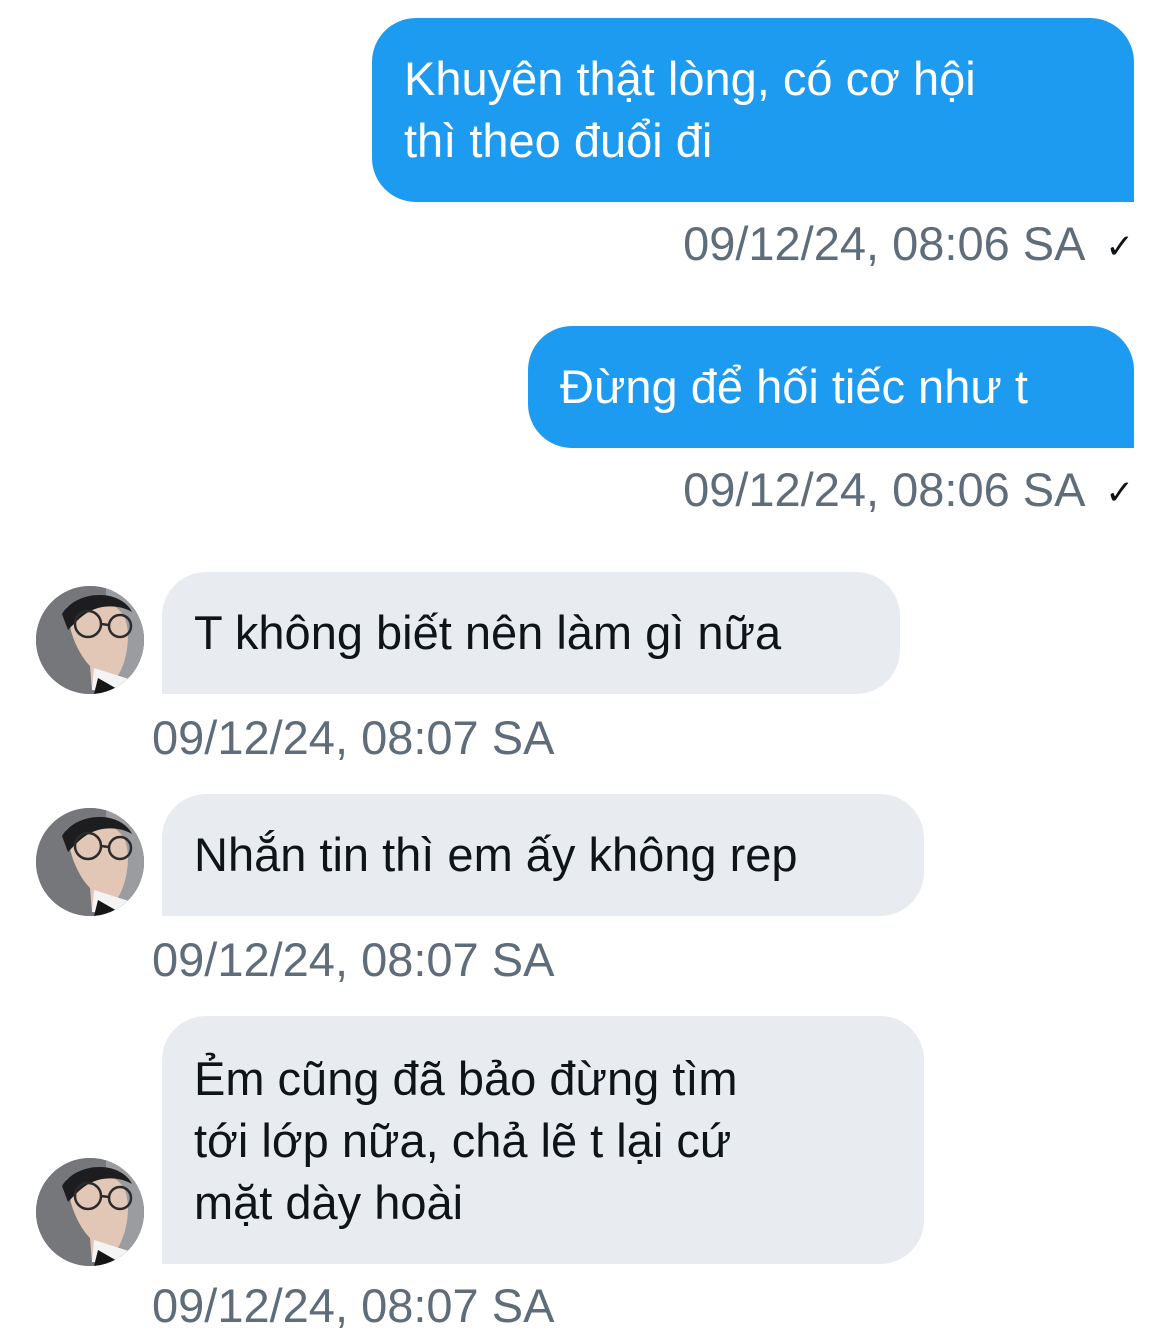  Describe the element at coordinates (831, 387) in the screenshot. I see `outgoing-message-bubble: Đừng để hối tiếc như t` at that location.